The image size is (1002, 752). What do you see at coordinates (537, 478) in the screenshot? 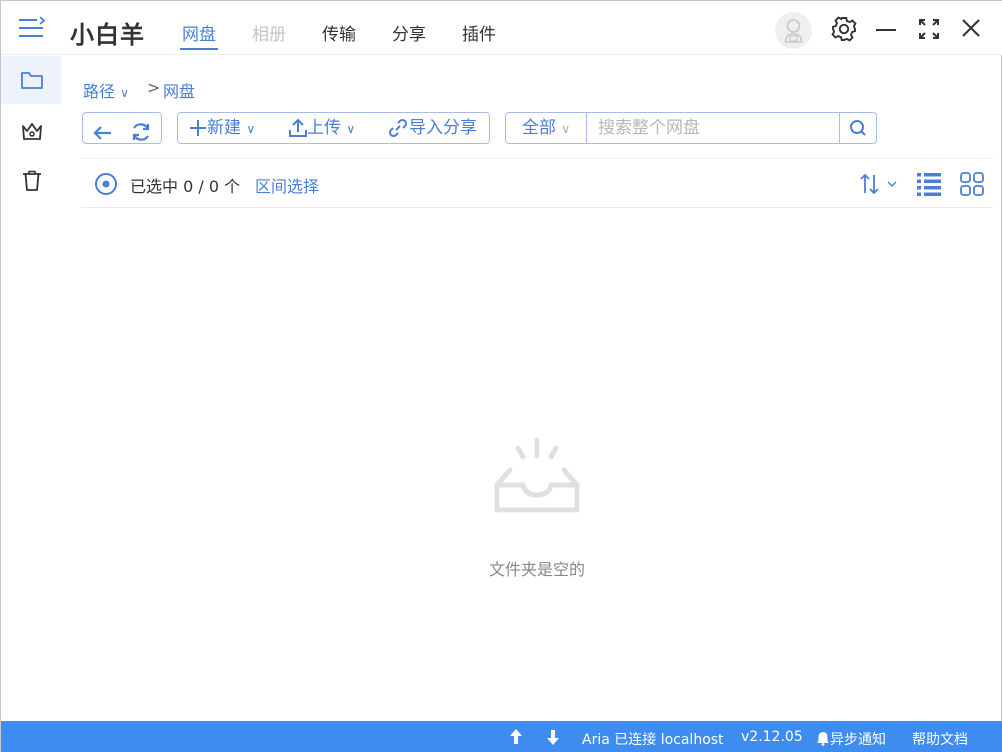
I see `empty-inbox-icon` at bounding box center [537, 478].